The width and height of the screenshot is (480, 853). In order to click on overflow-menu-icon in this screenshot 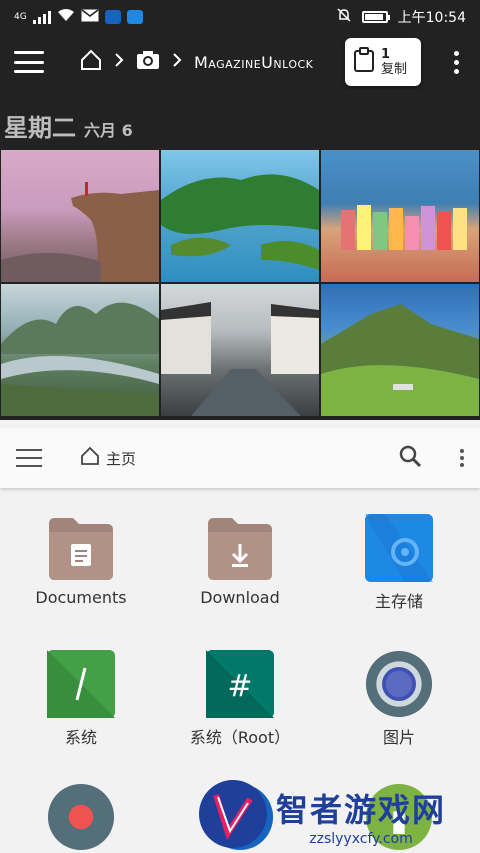, I will do `click(462, 458)`.